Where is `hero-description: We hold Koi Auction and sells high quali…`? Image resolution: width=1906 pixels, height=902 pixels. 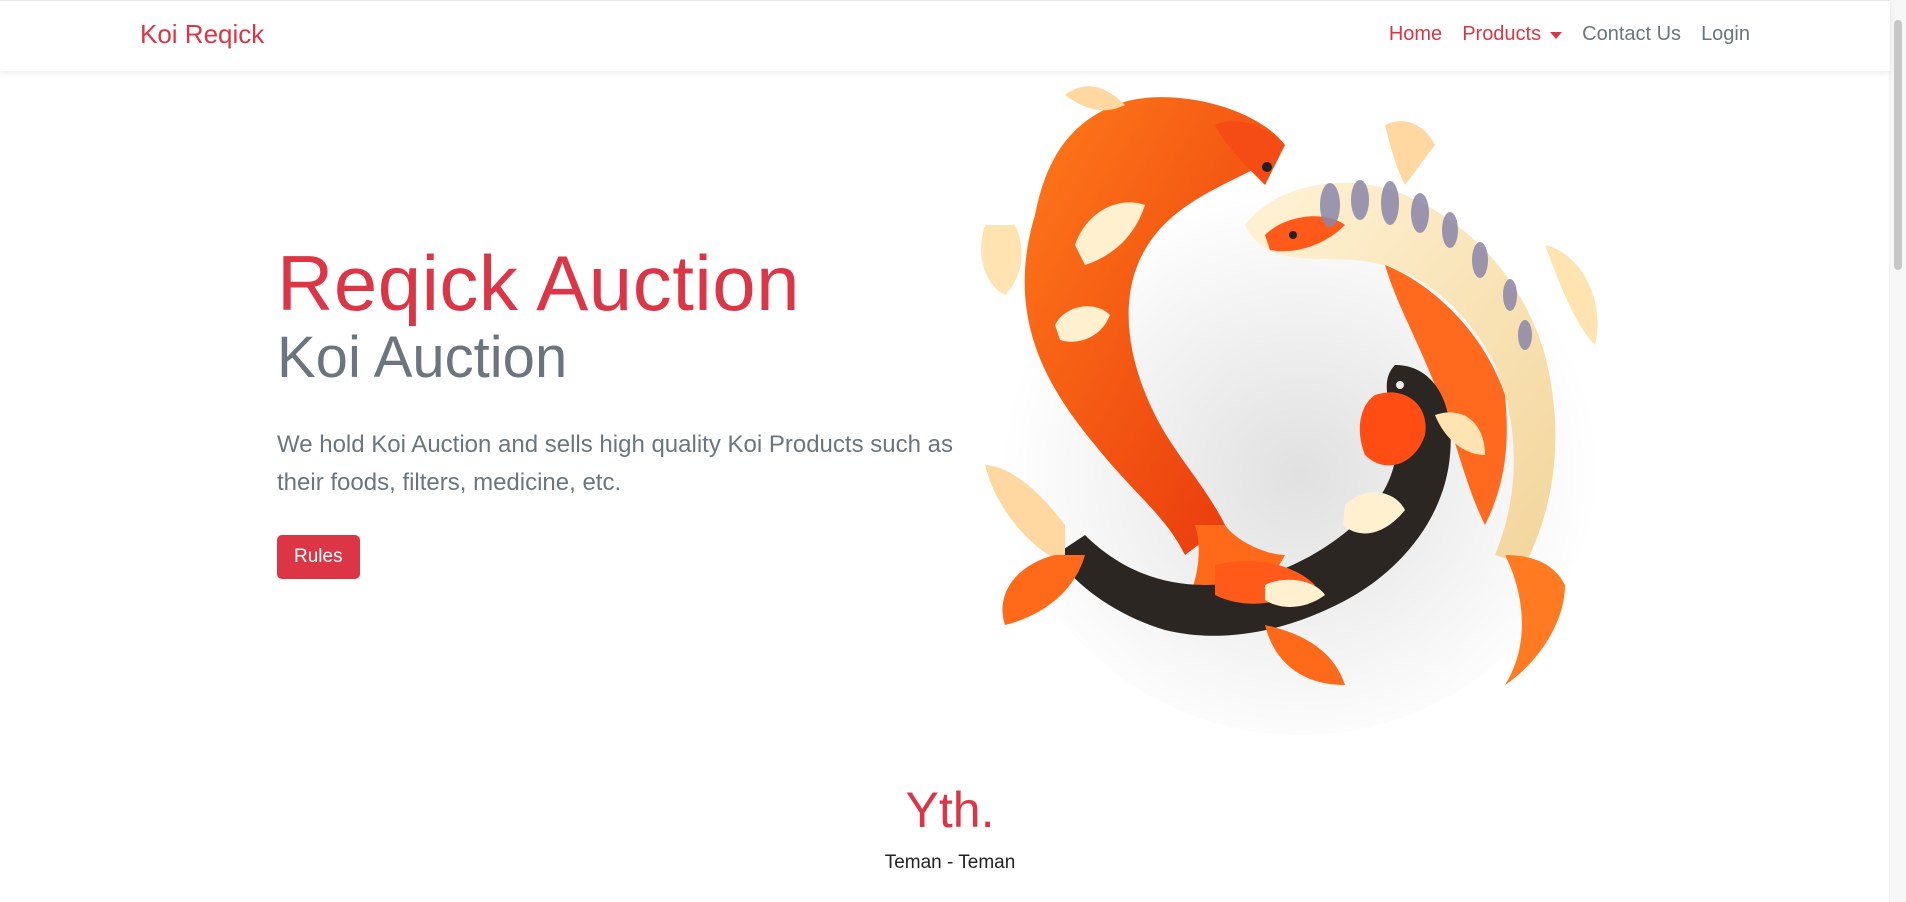
hero-description: We hold Koi Auction and sells high quali… is located at coordinates (615, 463).